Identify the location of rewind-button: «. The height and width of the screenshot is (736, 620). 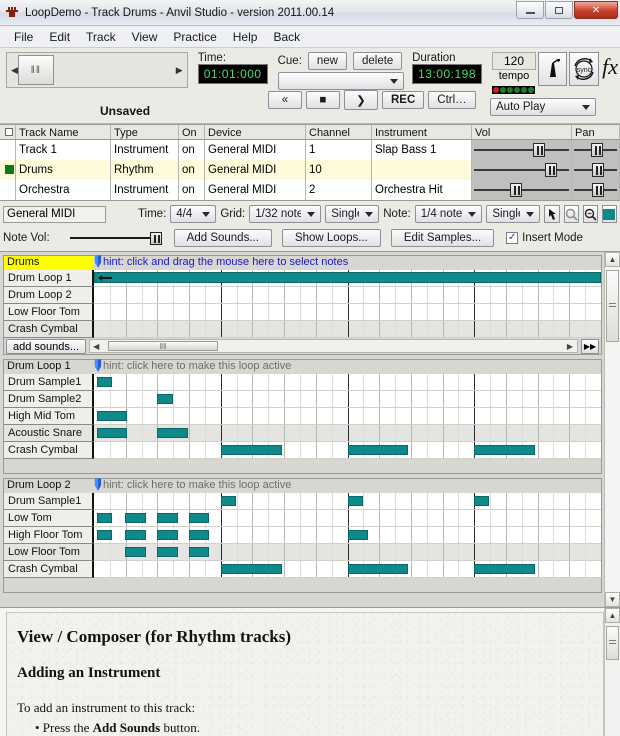
(285, 100).